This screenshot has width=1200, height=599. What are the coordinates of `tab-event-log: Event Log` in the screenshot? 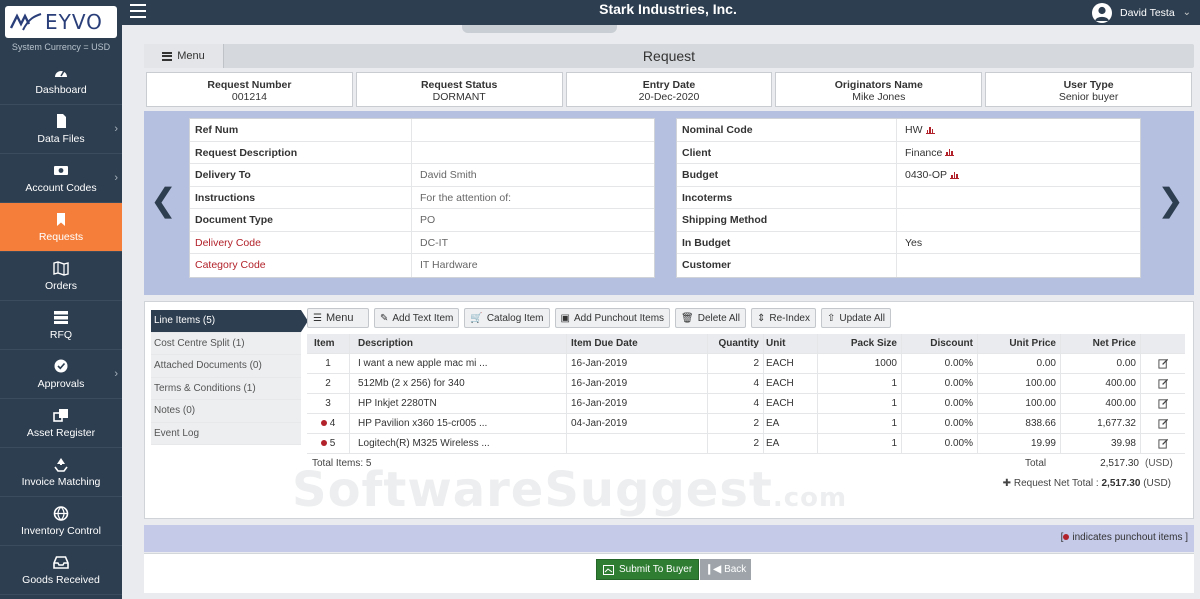 It's located at (226, 433).